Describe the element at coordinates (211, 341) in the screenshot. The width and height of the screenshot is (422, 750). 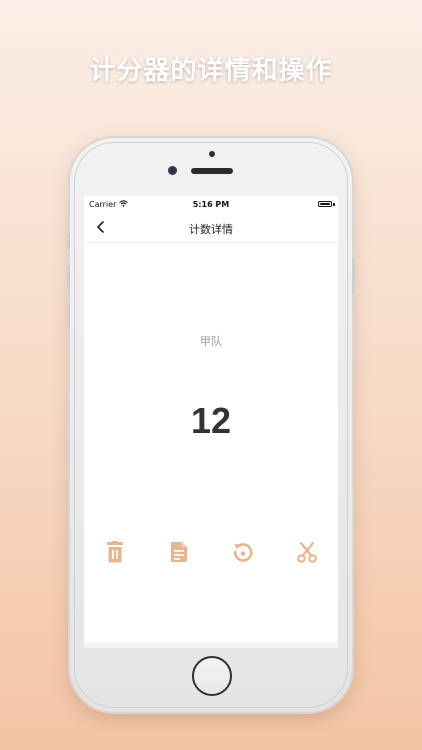
I see `team-name: 甲队` at that location.